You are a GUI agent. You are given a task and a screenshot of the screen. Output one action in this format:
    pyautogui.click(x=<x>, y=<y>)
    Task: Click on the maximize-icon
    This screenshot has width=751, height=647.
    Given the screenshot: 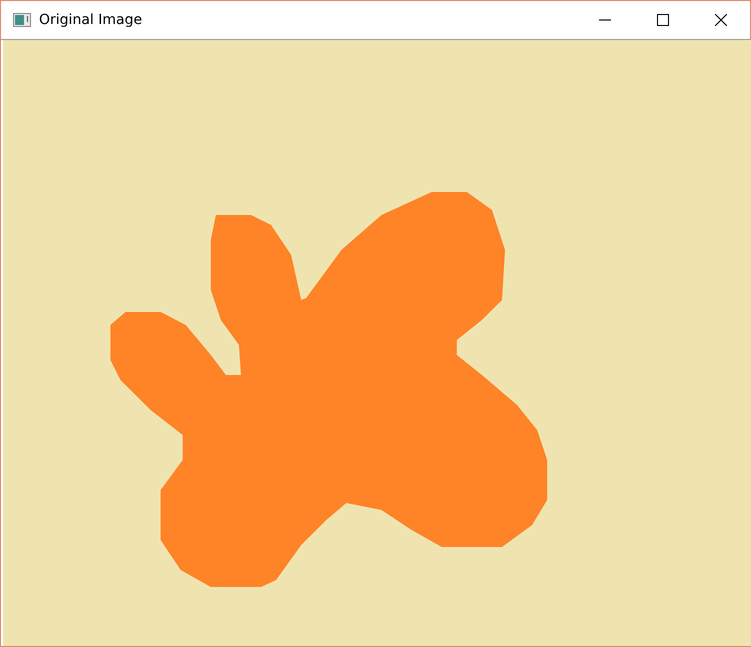 What is the action you would take?
    pyautogui.click(x=663, y=20)
    